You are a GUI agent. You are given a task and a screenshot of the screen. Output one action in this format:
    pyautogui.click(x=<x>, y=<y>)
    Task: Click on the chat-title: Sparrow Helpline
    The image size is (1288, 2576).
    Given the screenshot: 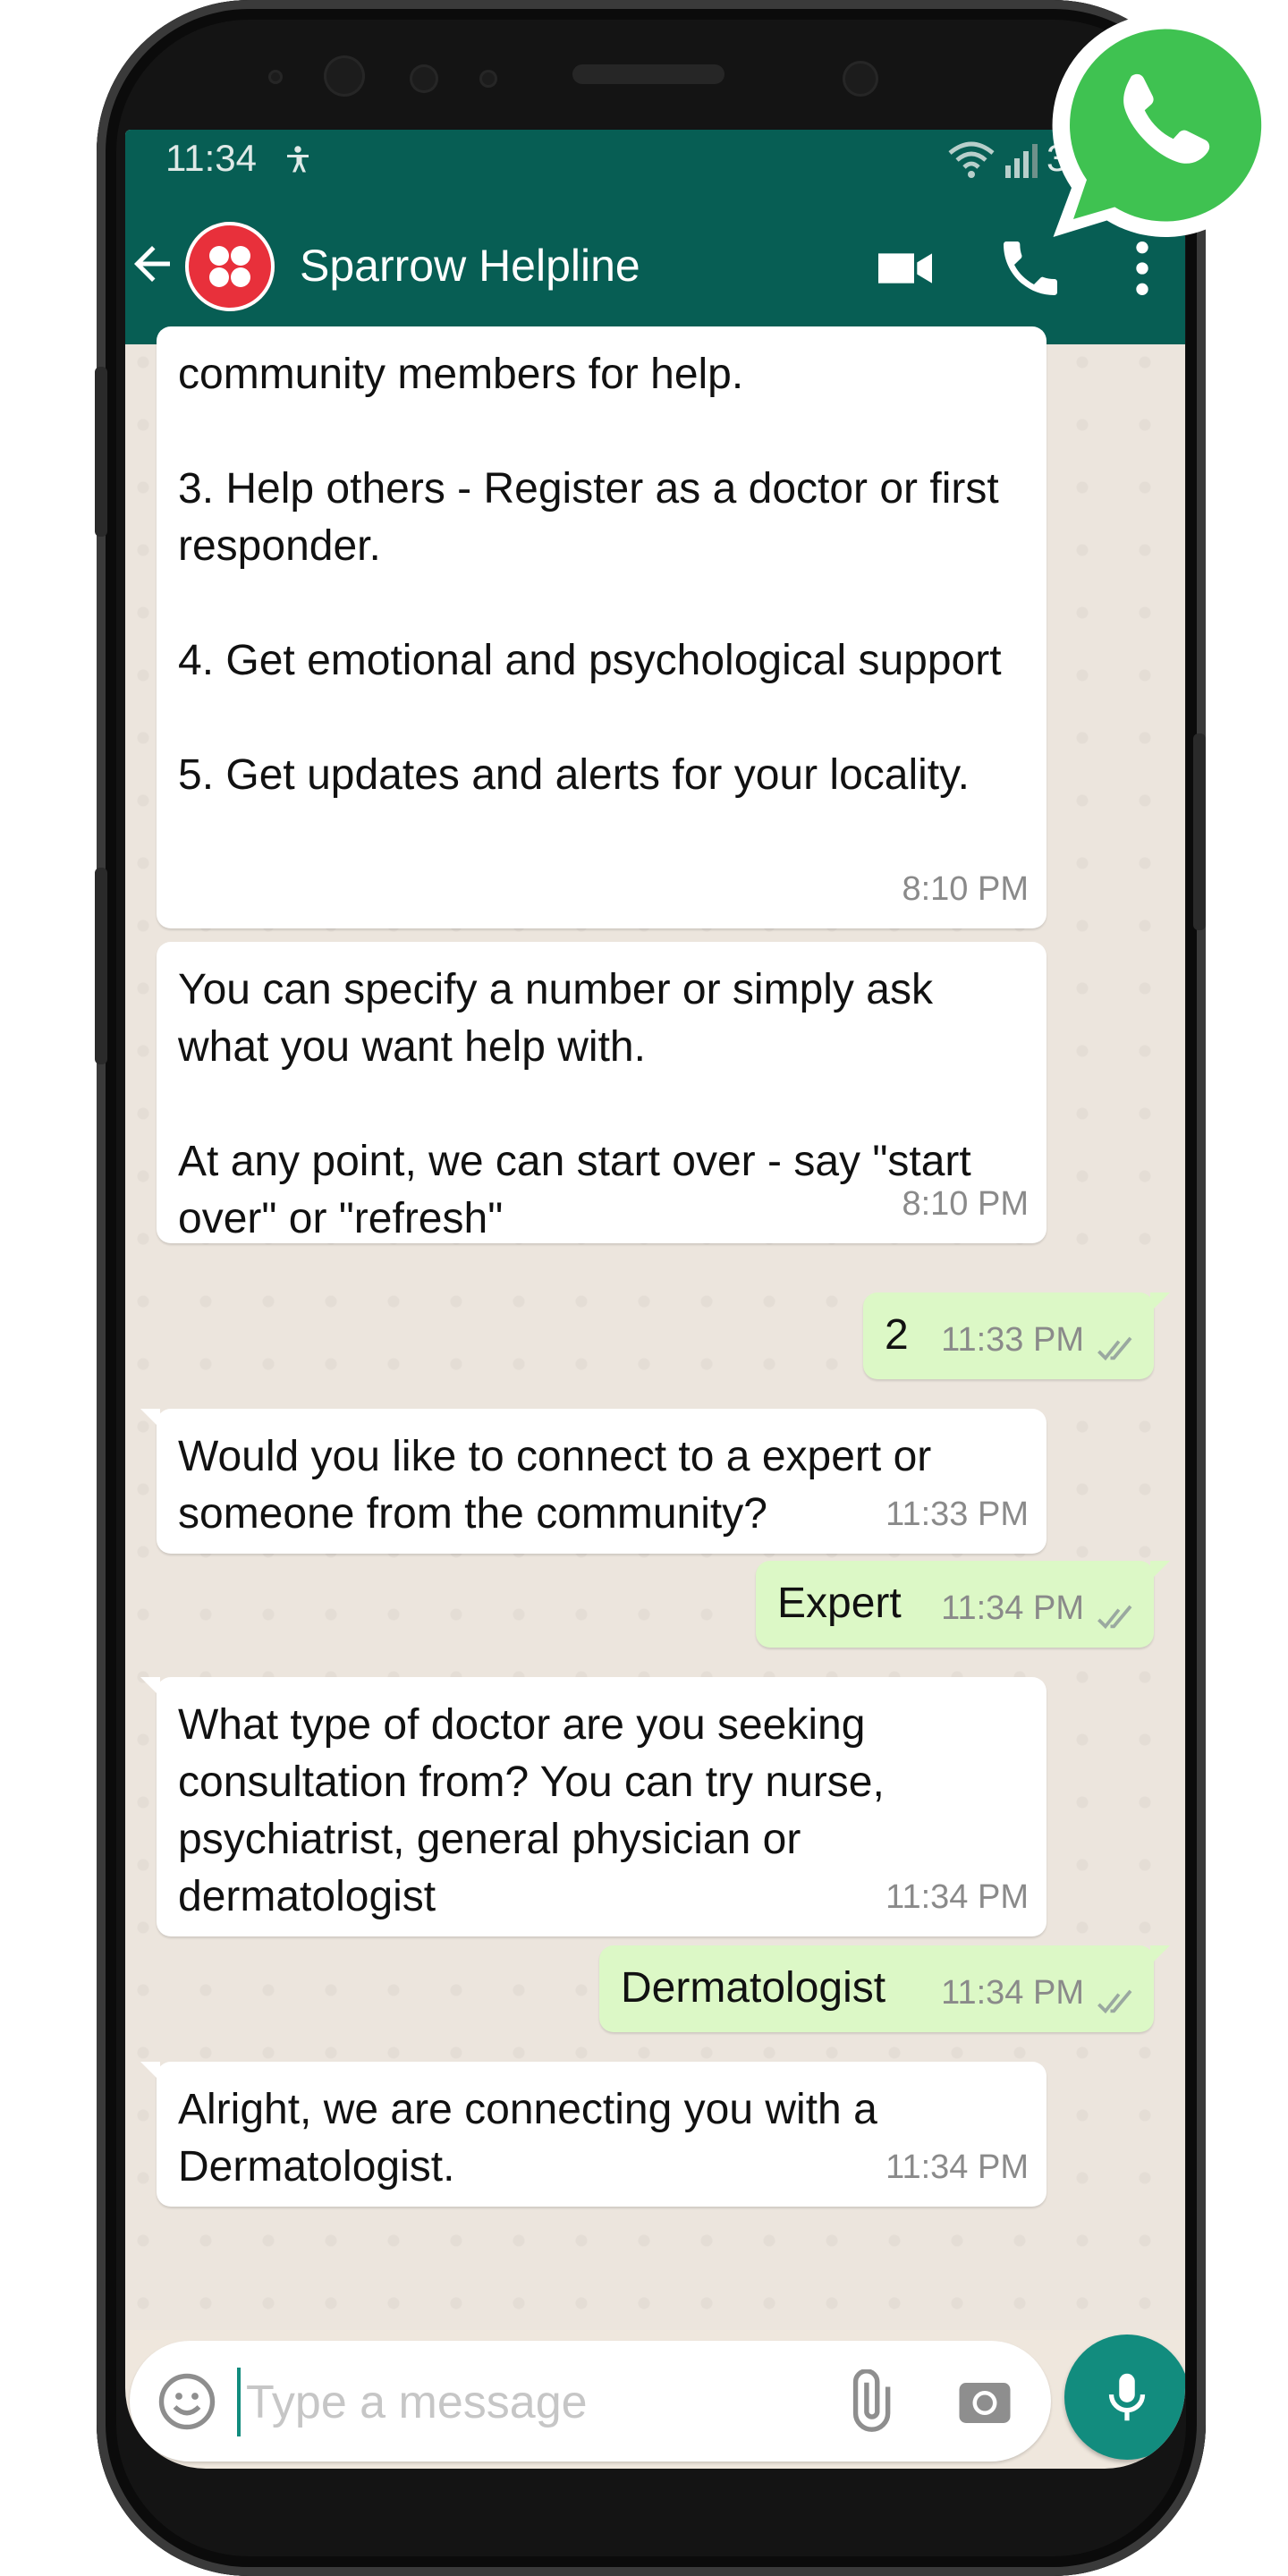 What is the action you would take?
    pyautogui.click(x=470, y=266)
    